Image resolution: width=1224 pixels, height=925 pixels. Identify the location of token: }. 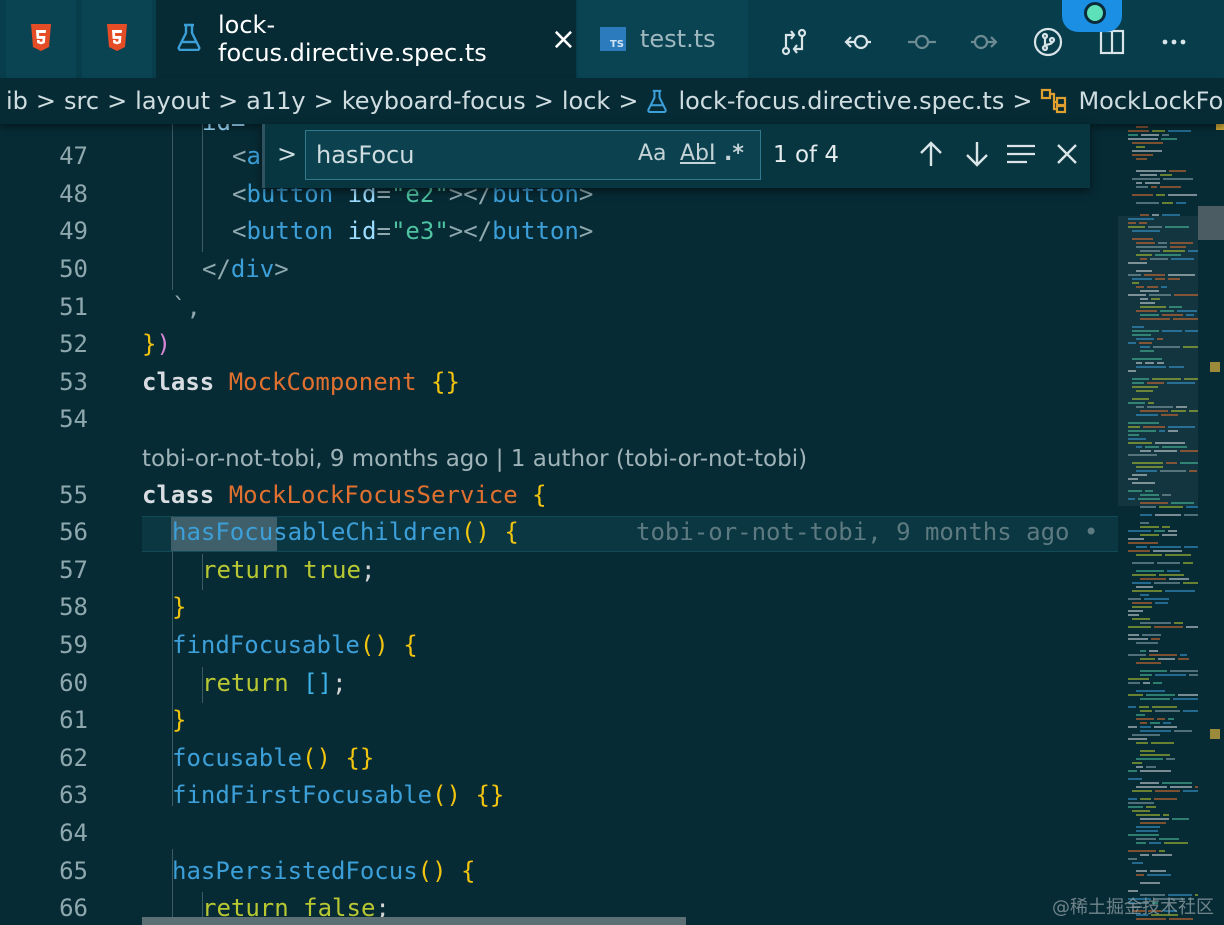
(179, 720).